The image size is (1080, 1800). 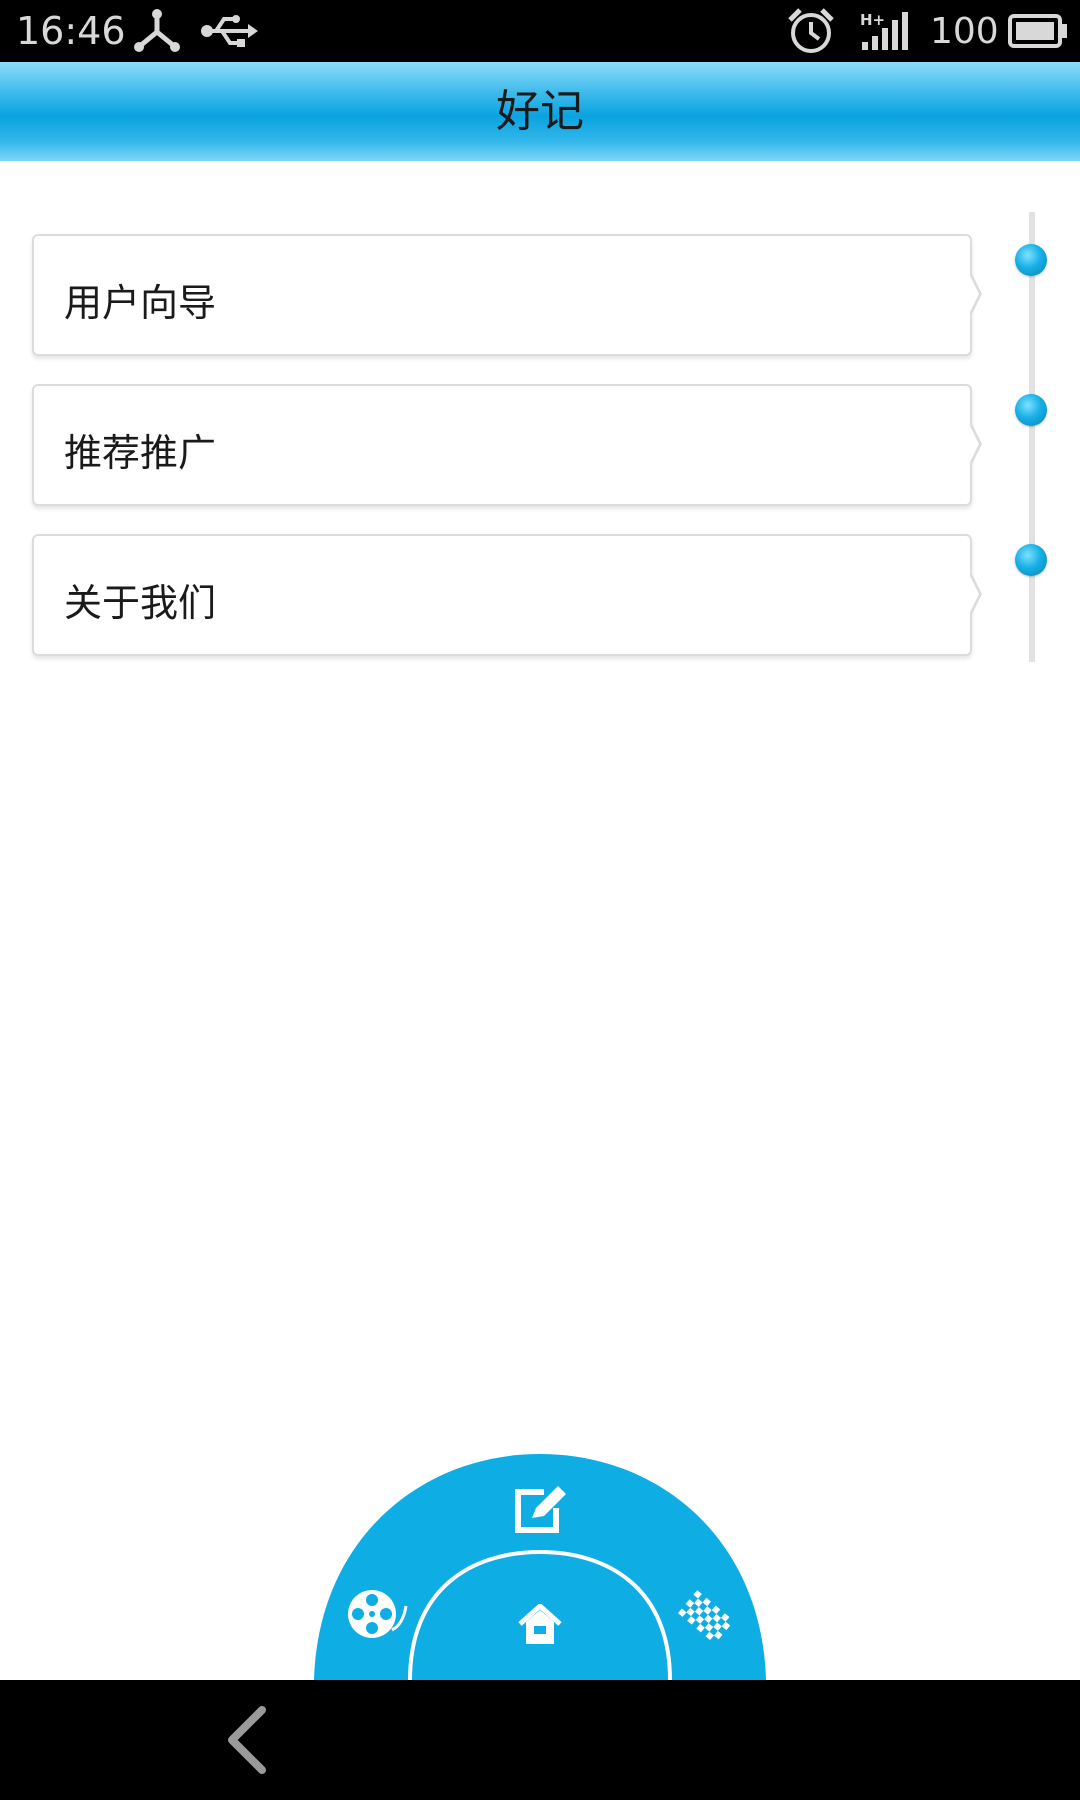 What do you see at coordinates (540, 1560) in the screenshot?
I see `radial-menu` at bounding box center [540, 1560].